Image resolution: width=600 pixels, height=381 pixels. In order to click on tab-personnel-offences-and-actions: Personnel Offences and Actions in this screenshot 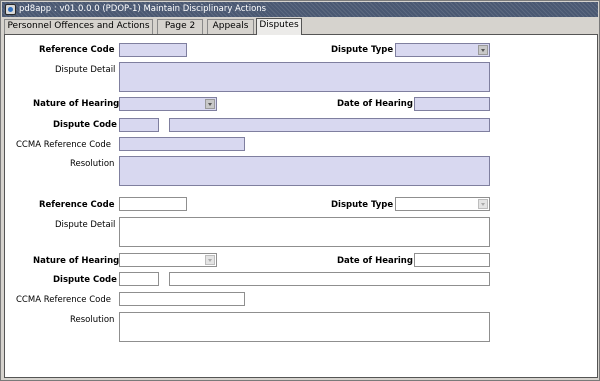, I will do `click(78, 26)`.